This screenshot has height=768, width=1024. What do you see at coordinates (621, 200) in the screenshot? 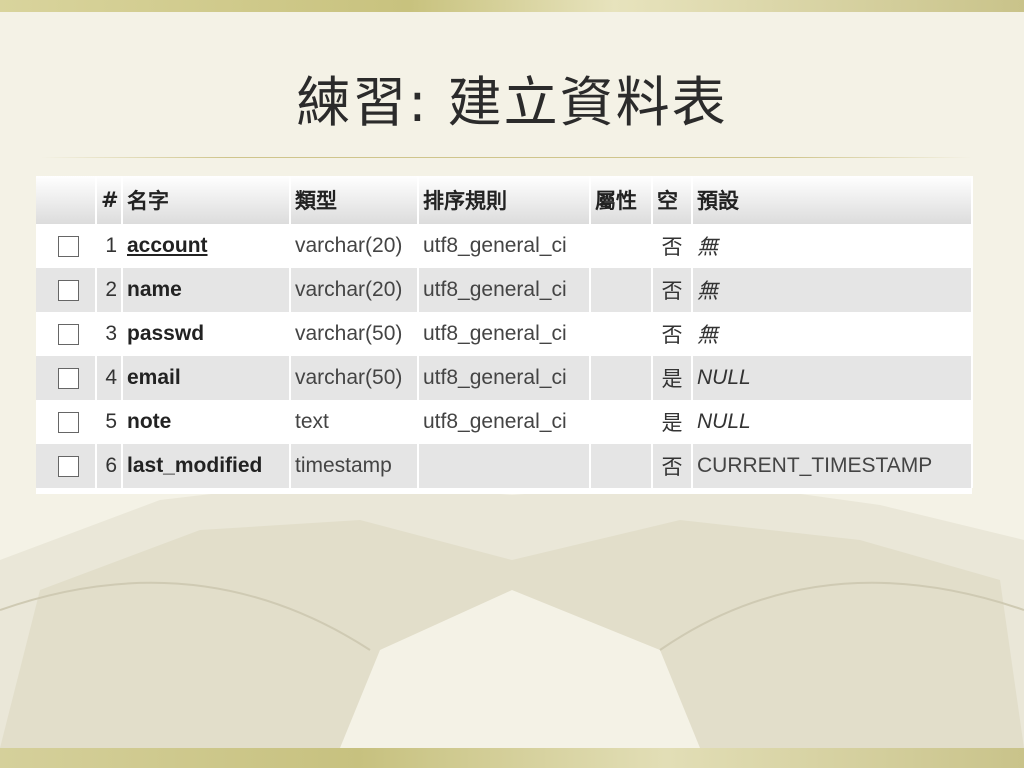
I see `header-attributes: 屬性` at bounding box center [621, 200].